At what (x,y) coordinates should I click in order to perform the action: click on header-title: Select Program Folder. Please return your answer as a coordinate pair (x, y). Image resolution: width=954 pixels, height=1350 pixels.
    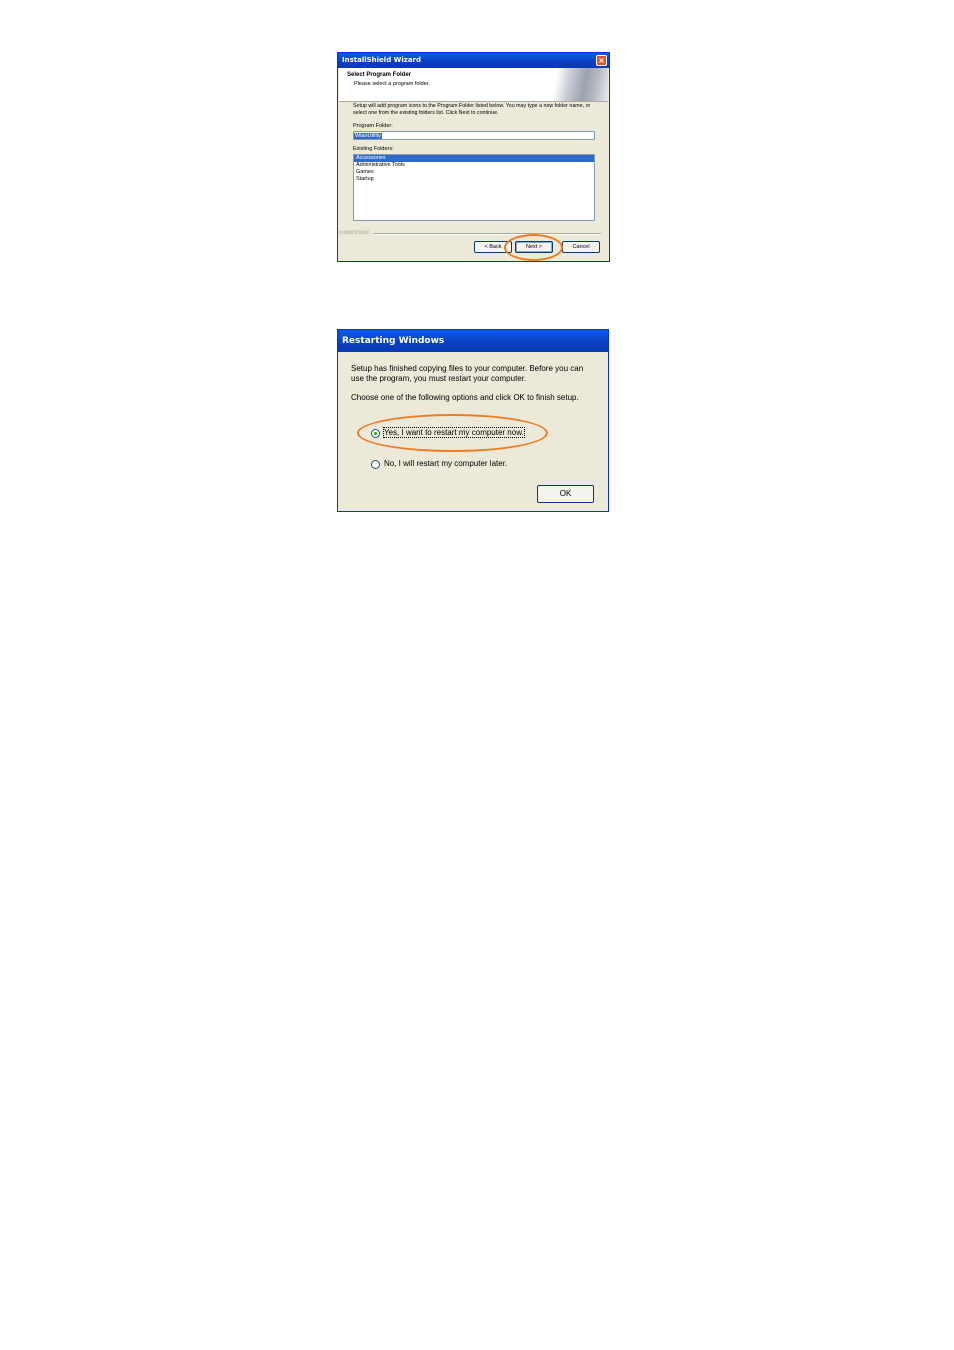
    Looking at the image, I should click on (379, 75).